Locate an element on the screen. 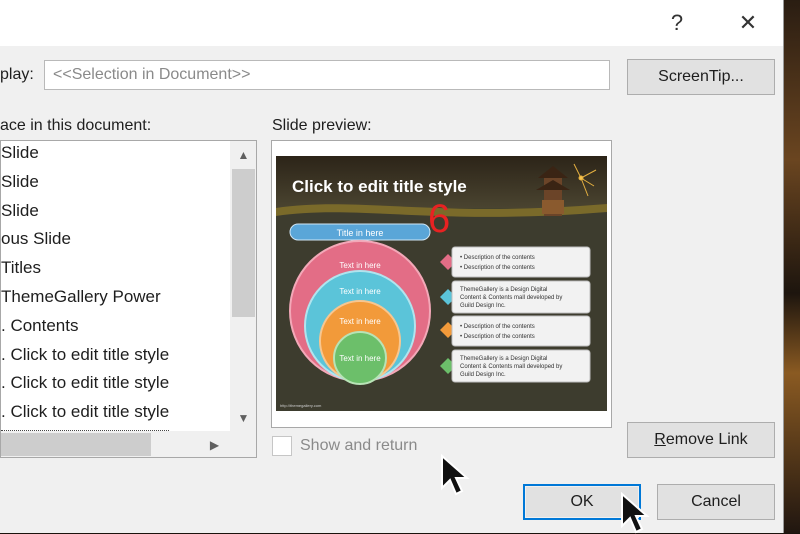 This screenshot has width=800, height=534. show-and-return-checkbox is located at coordinates (282, 446).